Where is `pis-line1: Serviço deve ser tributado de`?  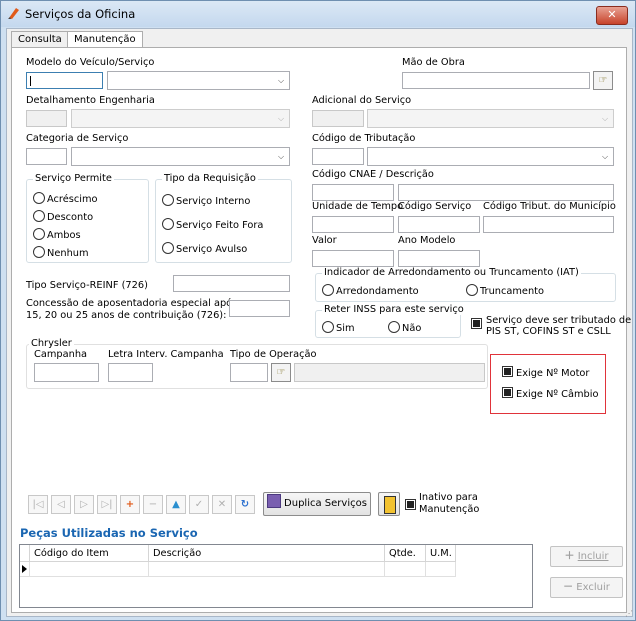
pis-line1: Serviço deve ser tributado de is located at coordinates (559, 320).